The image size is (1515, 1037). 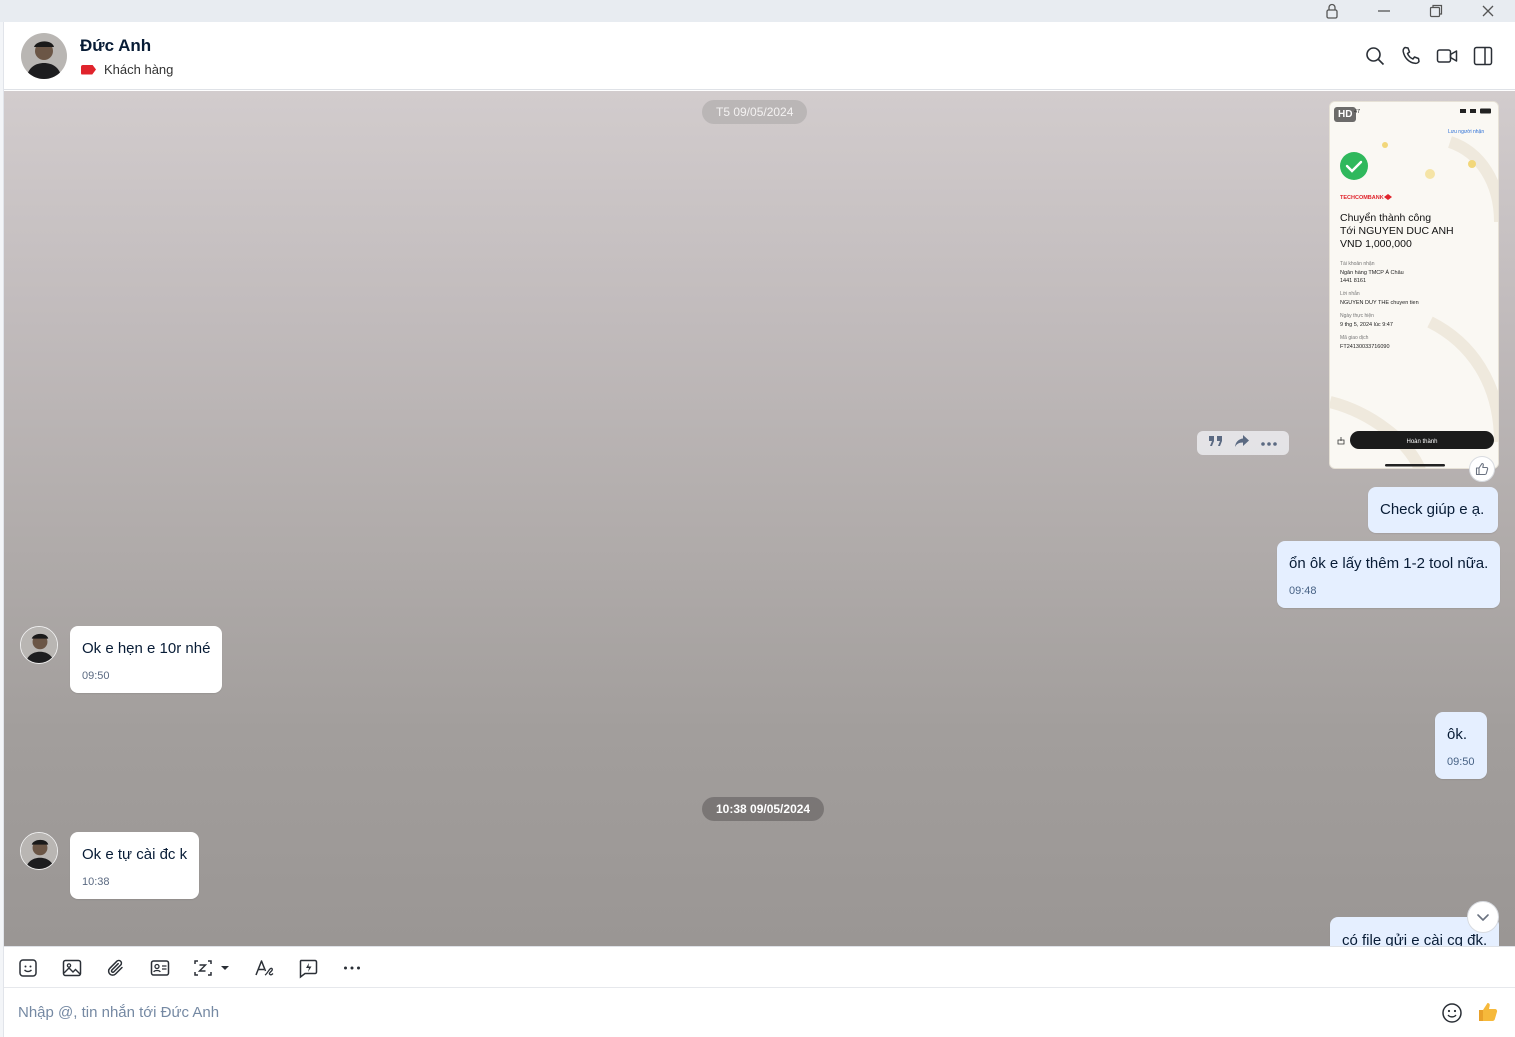 I want to click on receipt-save-link: Lưu người nhận, so click(x=1466, y=132).